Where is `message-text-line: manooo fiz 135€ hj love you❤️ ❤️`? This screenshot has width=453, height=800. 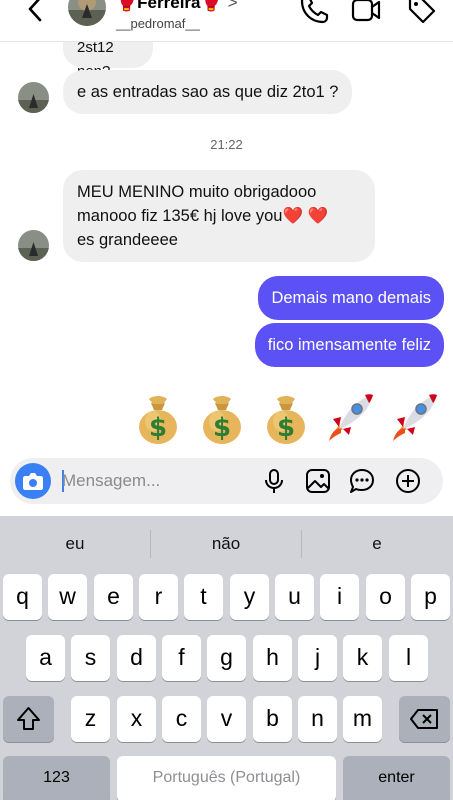
message-text-line: manooo fiz 135€ hj love you❤️ ❤️ is located at coordinates (203, 216).